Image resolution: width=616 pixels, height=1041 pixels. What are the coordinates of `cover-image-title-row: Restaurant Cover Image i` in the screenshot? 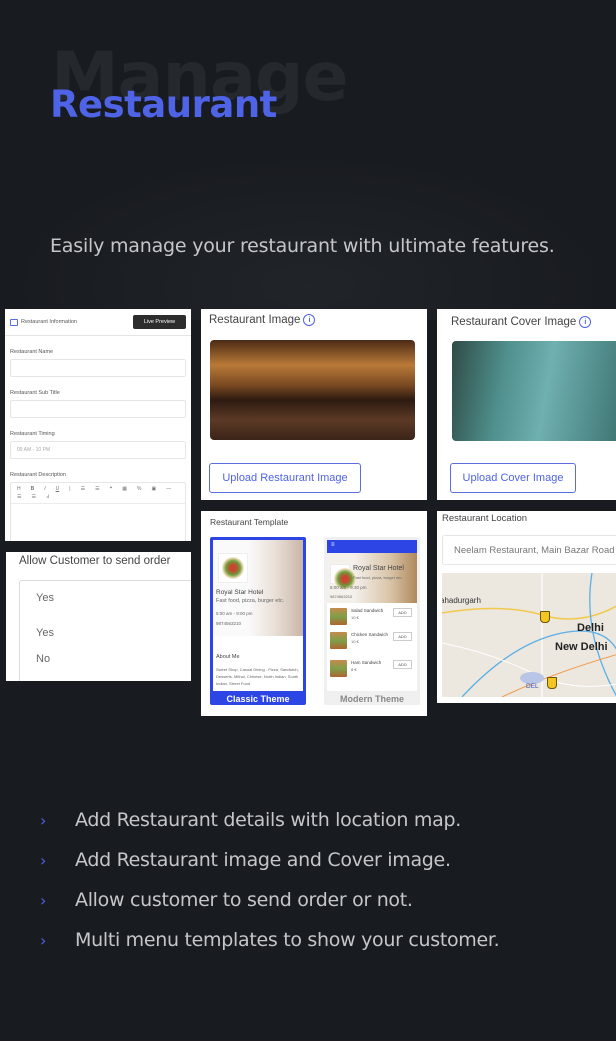 It's located at (533, 322).